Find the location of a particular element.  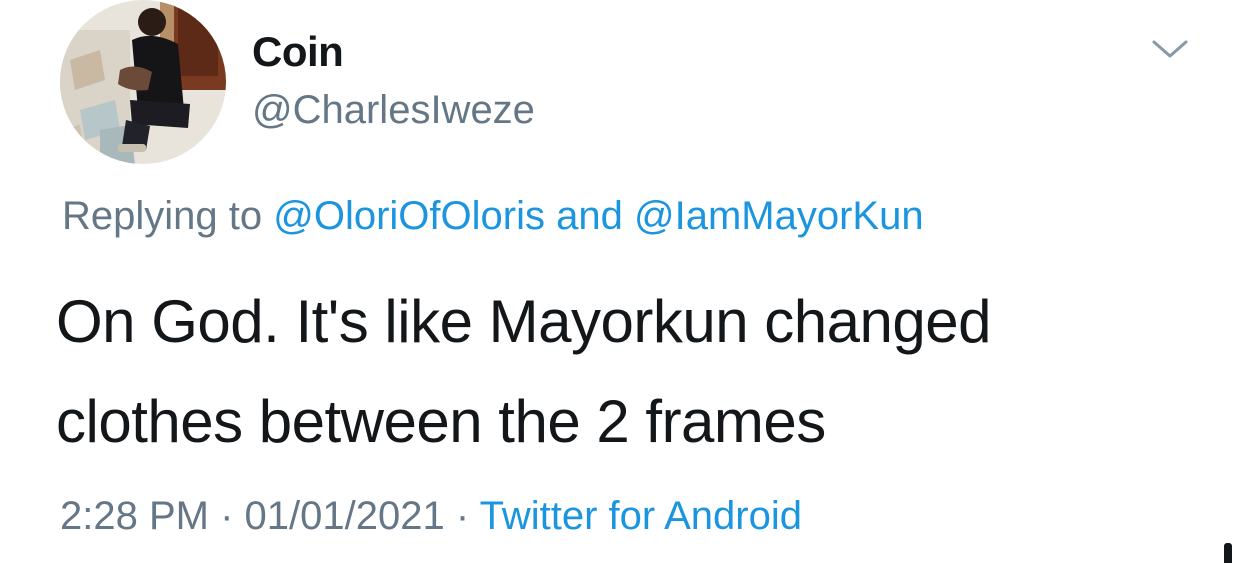

mention-joiner: and is located at coordinates (589, 216).